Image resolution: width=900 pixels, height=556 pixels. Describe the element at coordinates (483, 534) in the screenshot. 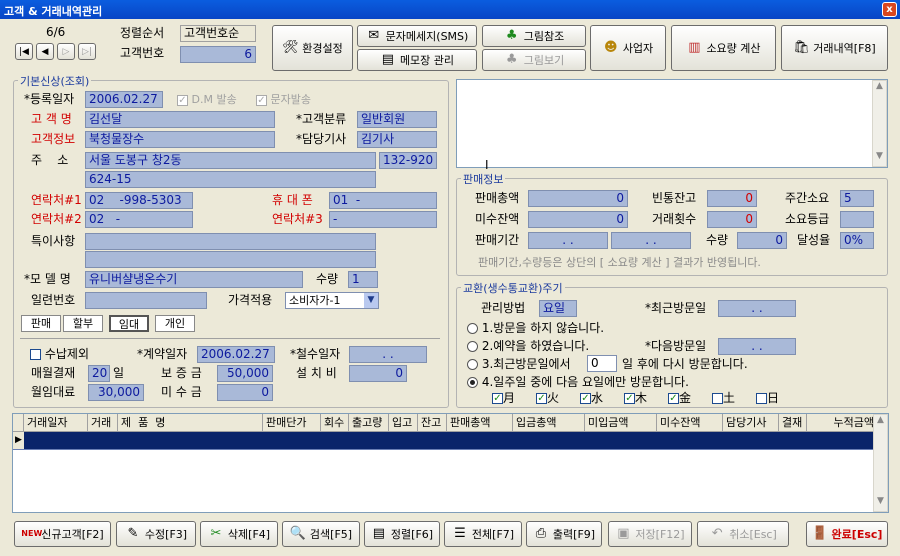

I see `all-button: ☰ 전체[F7]` at that location.